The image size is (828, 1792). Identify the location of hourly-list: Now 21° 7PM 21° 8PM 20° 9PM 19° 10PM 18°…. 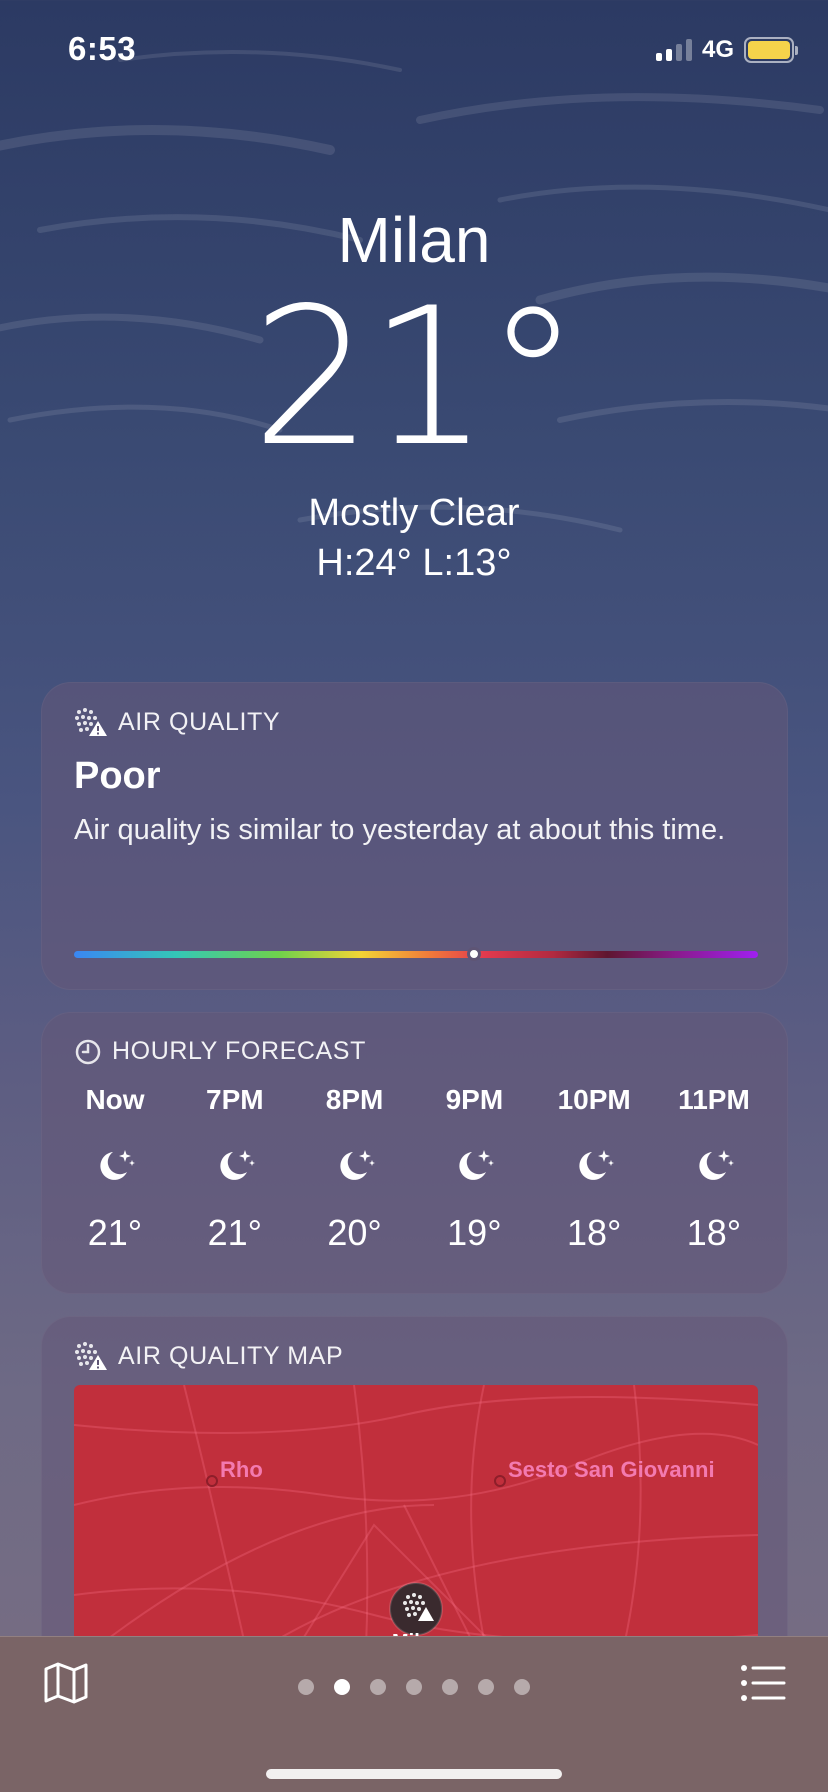
(414, 1160).